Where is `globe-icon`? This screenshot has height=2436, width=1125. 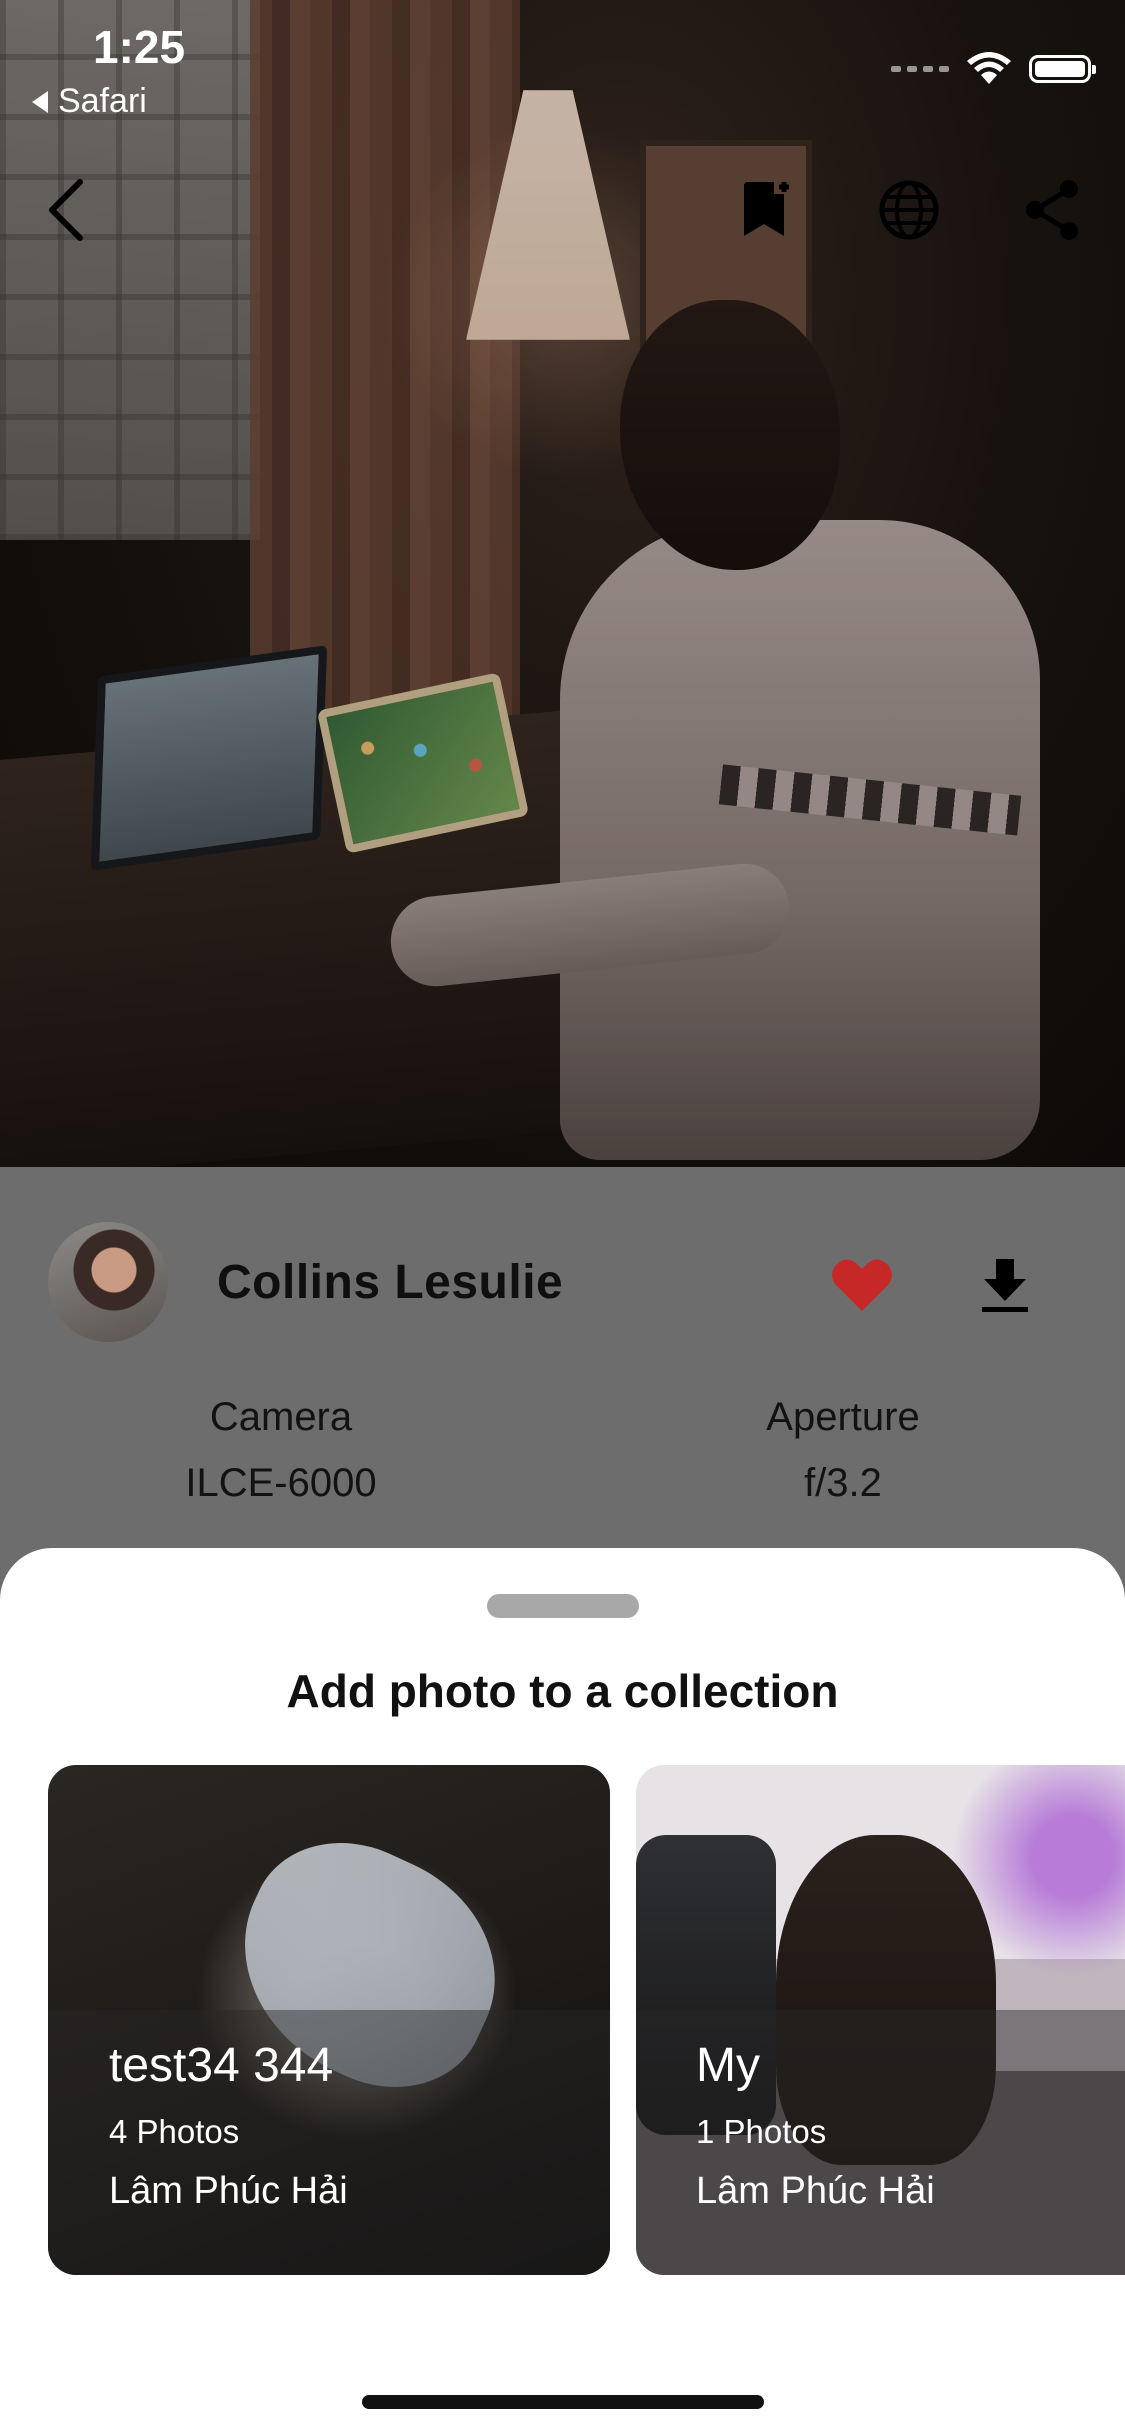 globe-icon is located at coordinates (909, 210).